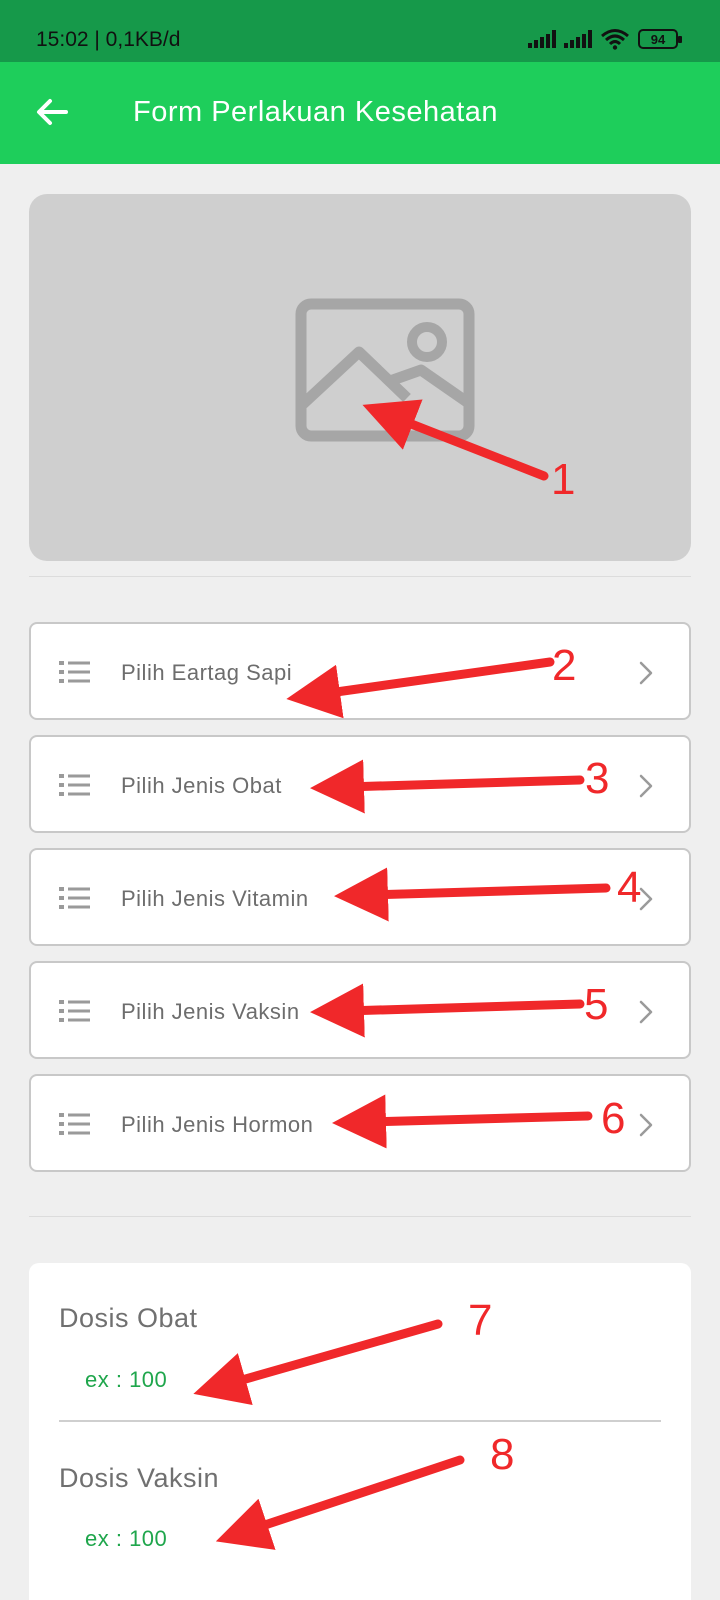  What do you see at coordinates (217, 1124) in the screenshot?
I see `select-label: Pilih Jenis Hormon` at bounding box center [217, 1124].